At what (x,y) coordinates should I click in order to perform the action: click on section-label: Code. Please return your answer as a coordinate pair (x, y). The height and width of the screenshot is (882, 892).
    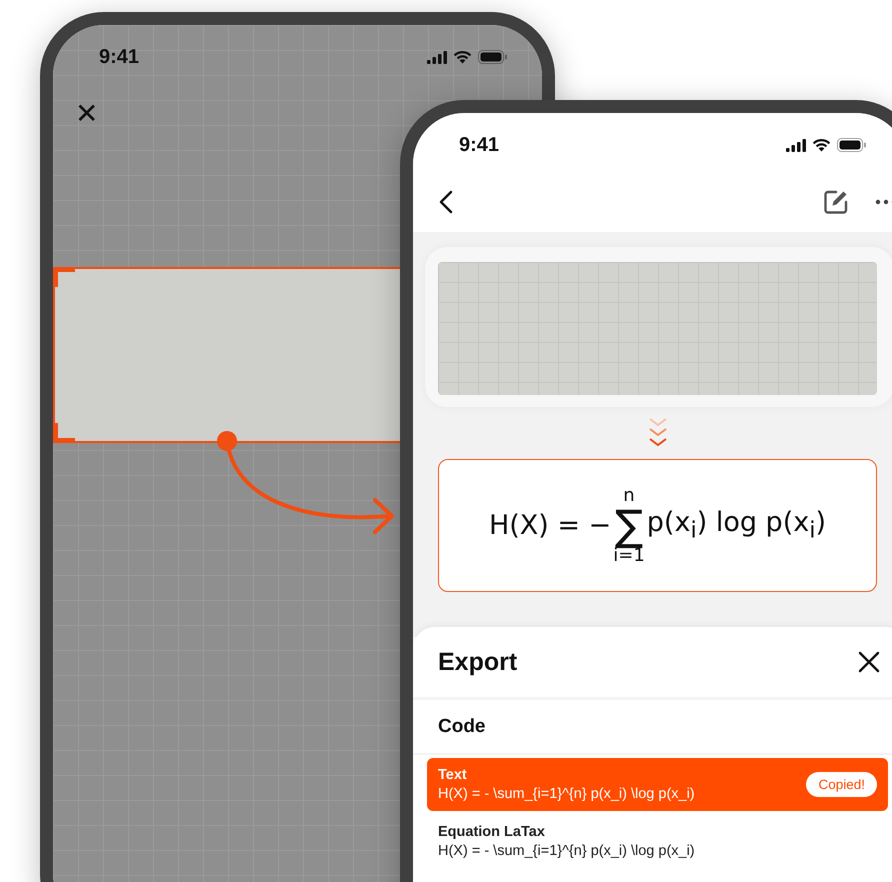
    Looking at the image, I should click on (652, 727).